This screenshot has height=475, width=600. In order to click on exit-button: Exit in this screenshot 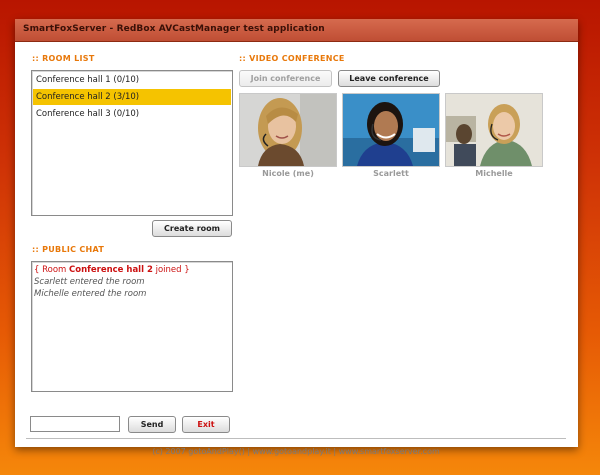, I will do `click(206, 424)`.